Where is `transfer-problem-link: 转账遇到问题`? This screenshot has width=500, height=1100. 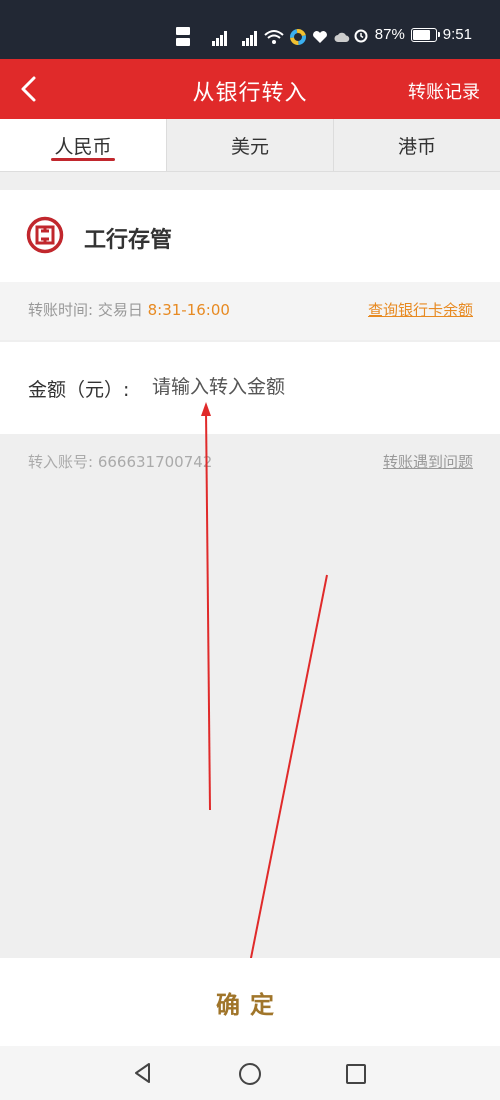
transfer-problem-link: 转账遇到问题 is located at coordinates (428, 461).